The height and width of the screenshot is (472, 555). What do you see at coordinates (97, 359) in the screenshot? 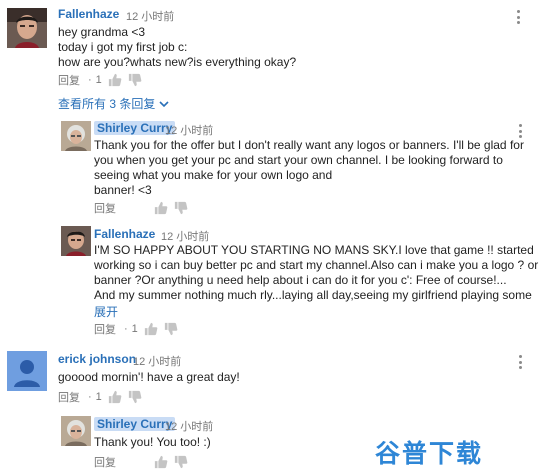
I see `comment-author: erick johnson` at bounding box center [97, 359].